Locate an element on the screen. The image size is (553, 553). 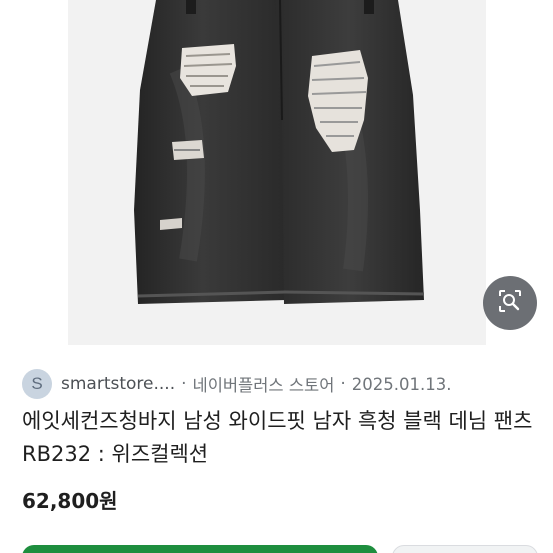
image-search-button is located at coordinates (510, 303).